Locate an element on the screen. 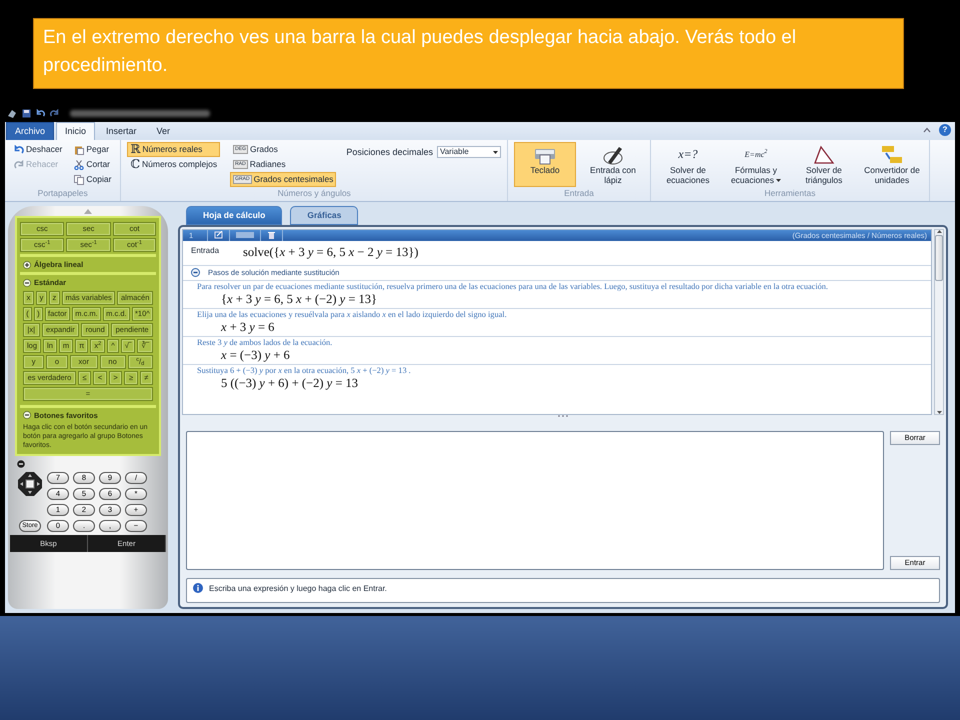 This screenshot has width=960, height=720. status-message: Escriba una expresión y luego haga clic en Entrar. is located at coordinates (298, 589).